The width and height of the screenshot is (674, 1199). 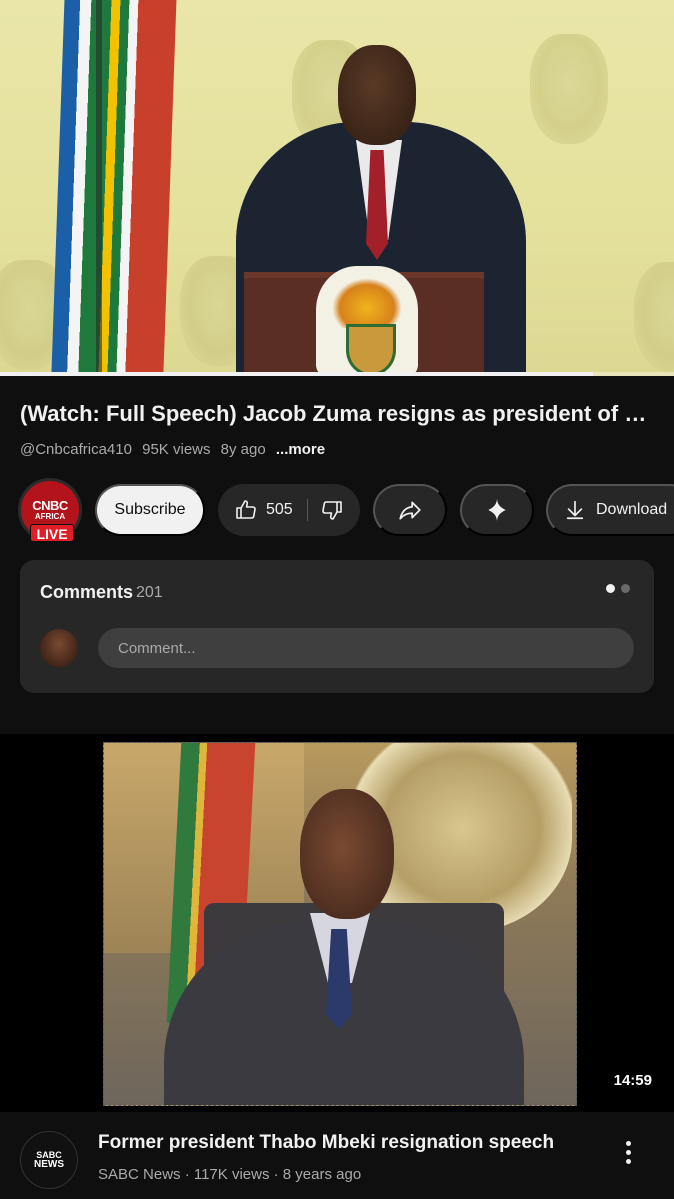 I want to click on share-icon, so click(x=410, y=510).